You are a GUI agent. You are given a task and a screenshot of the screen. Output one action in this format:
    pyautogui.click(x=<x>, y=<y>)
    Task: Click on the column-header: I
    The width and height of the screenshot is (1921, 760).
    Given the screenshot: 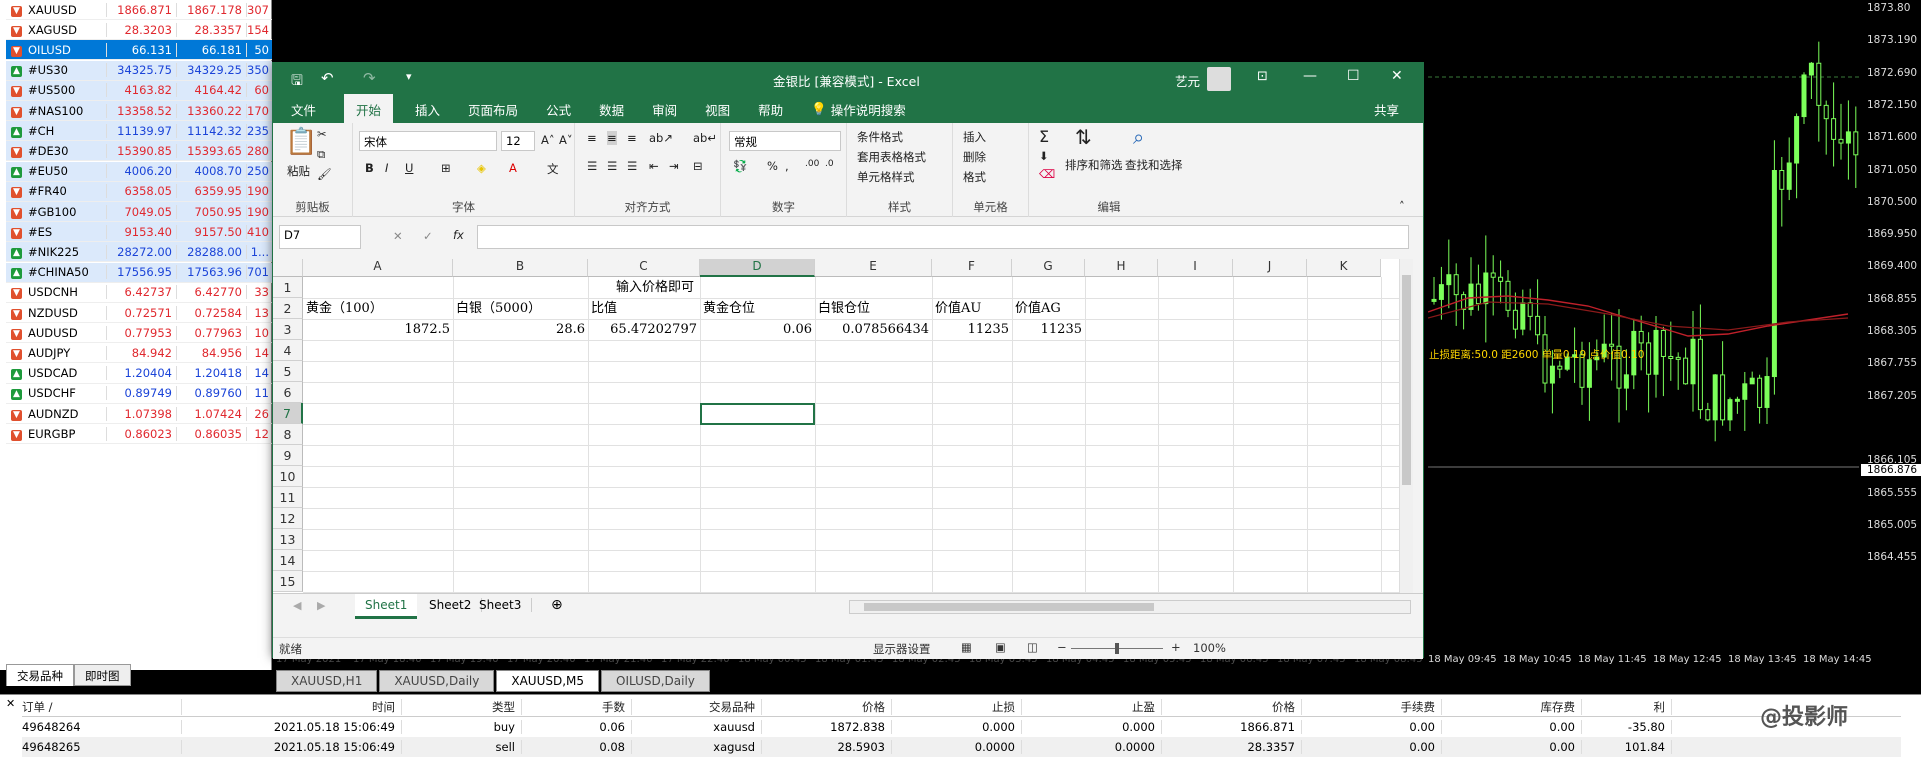 What is the action you would take?
    pyautogui.click(x=1195, y=268)
    